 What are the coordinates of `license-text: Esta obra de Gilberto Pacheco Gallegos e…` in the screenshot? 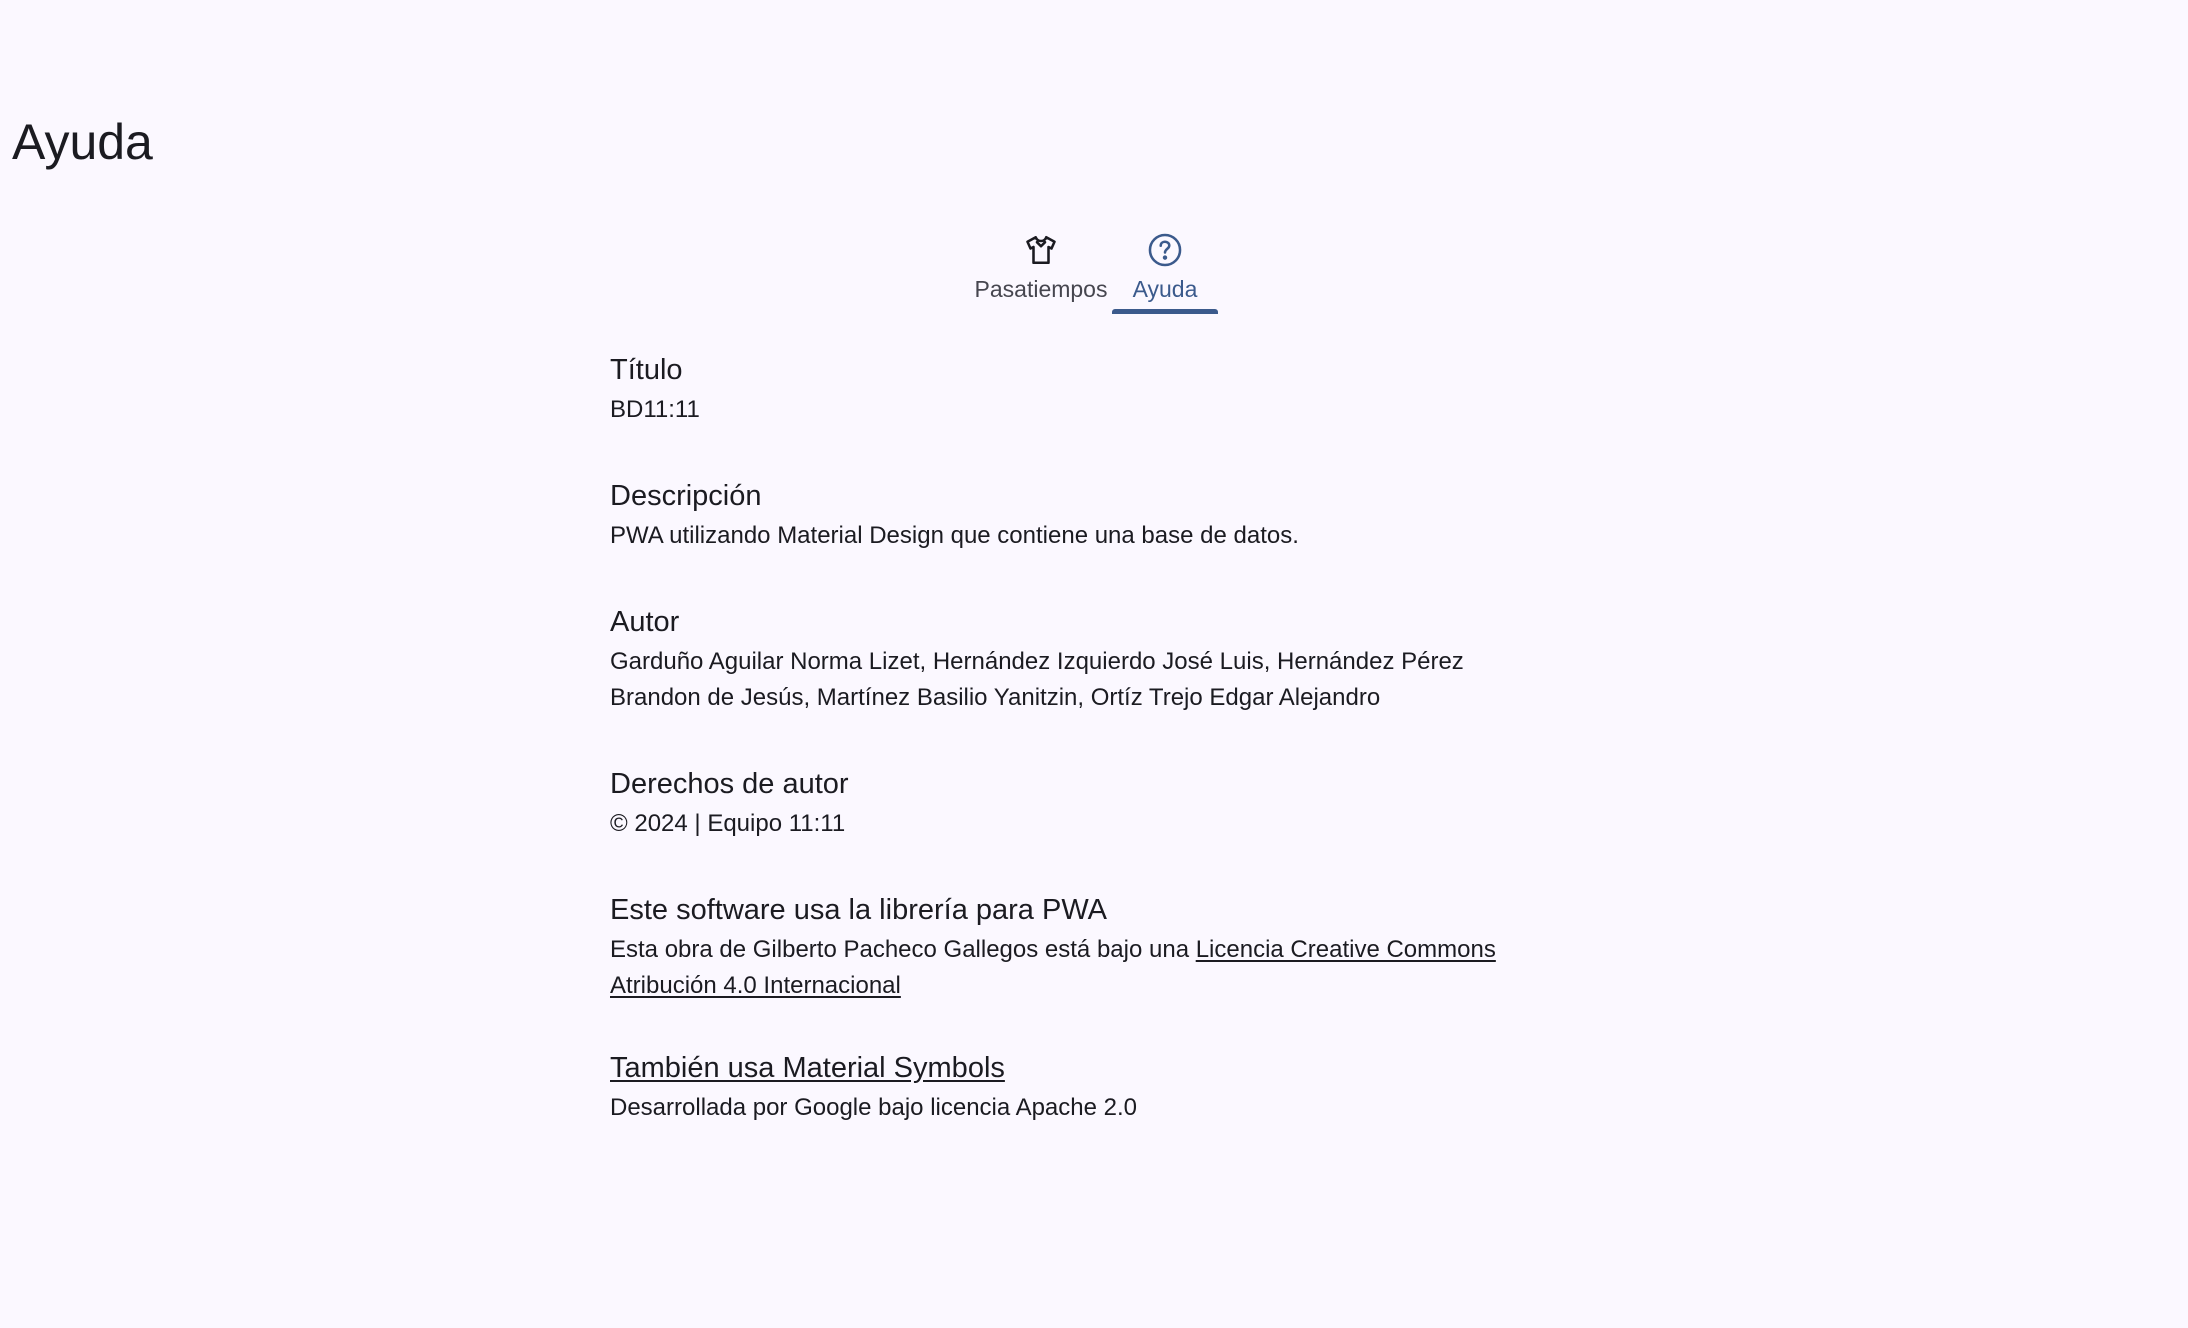 It's located at (903, 949).